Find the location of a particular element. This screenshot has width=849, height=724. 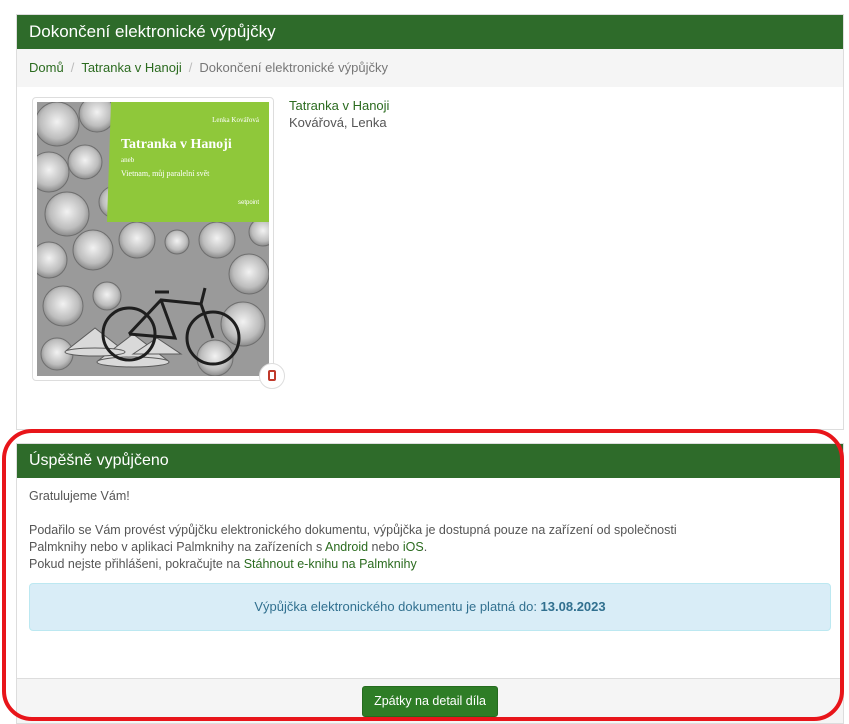

cover-title: Tatranka v Hanoji is located at coordinates (176, 144).